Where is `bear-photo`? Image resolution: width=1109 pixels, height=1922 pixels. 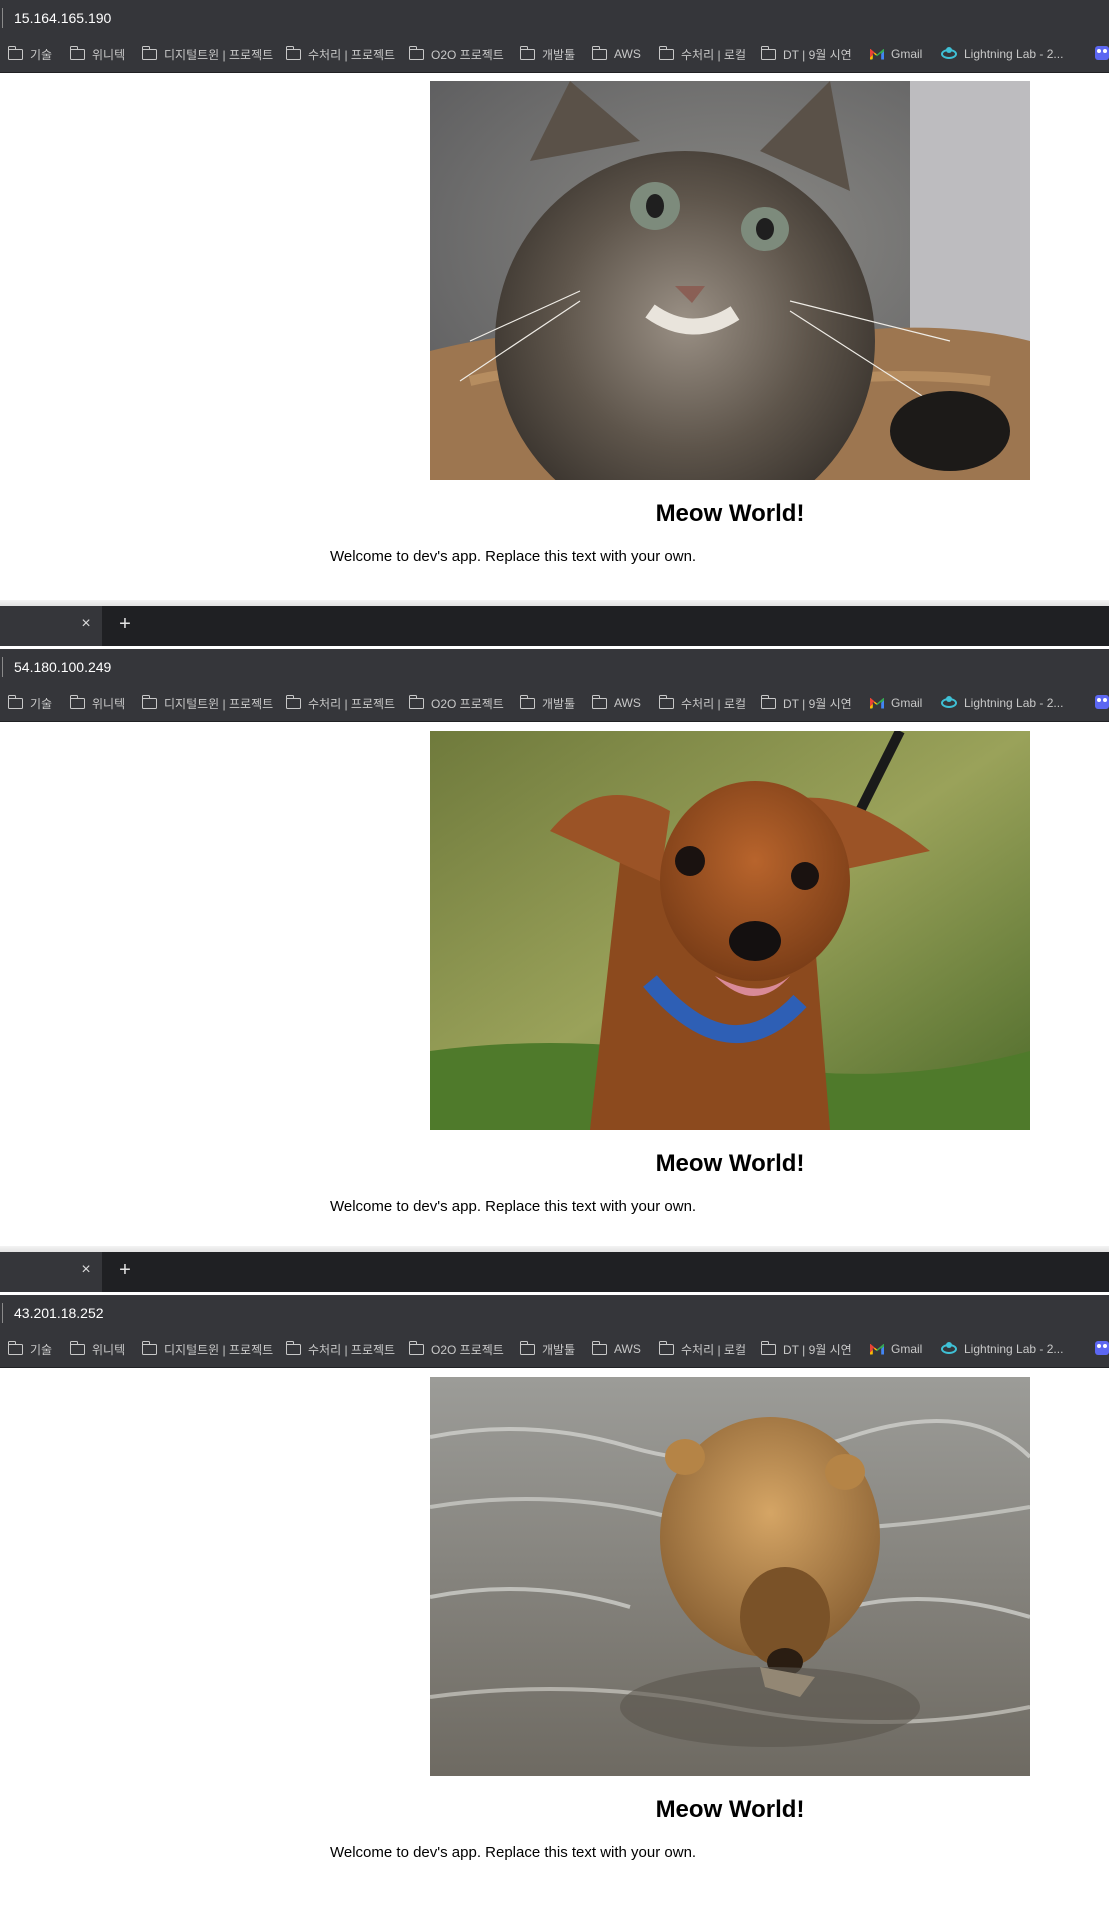 bear-photo is located at coordinates (730, 1576).